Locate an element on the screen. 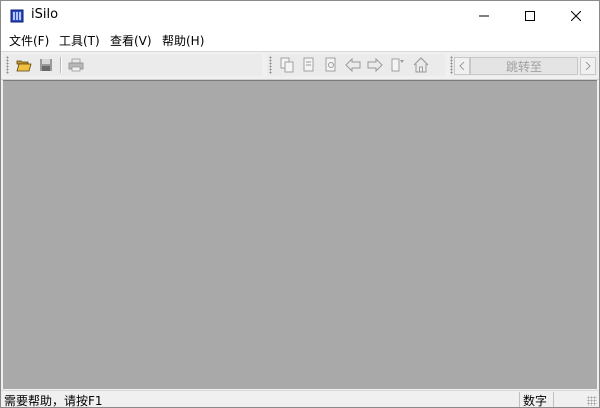 The height and width of the screenshot is (408, 600). jump-prev-button is located at coordinates (462, 66).